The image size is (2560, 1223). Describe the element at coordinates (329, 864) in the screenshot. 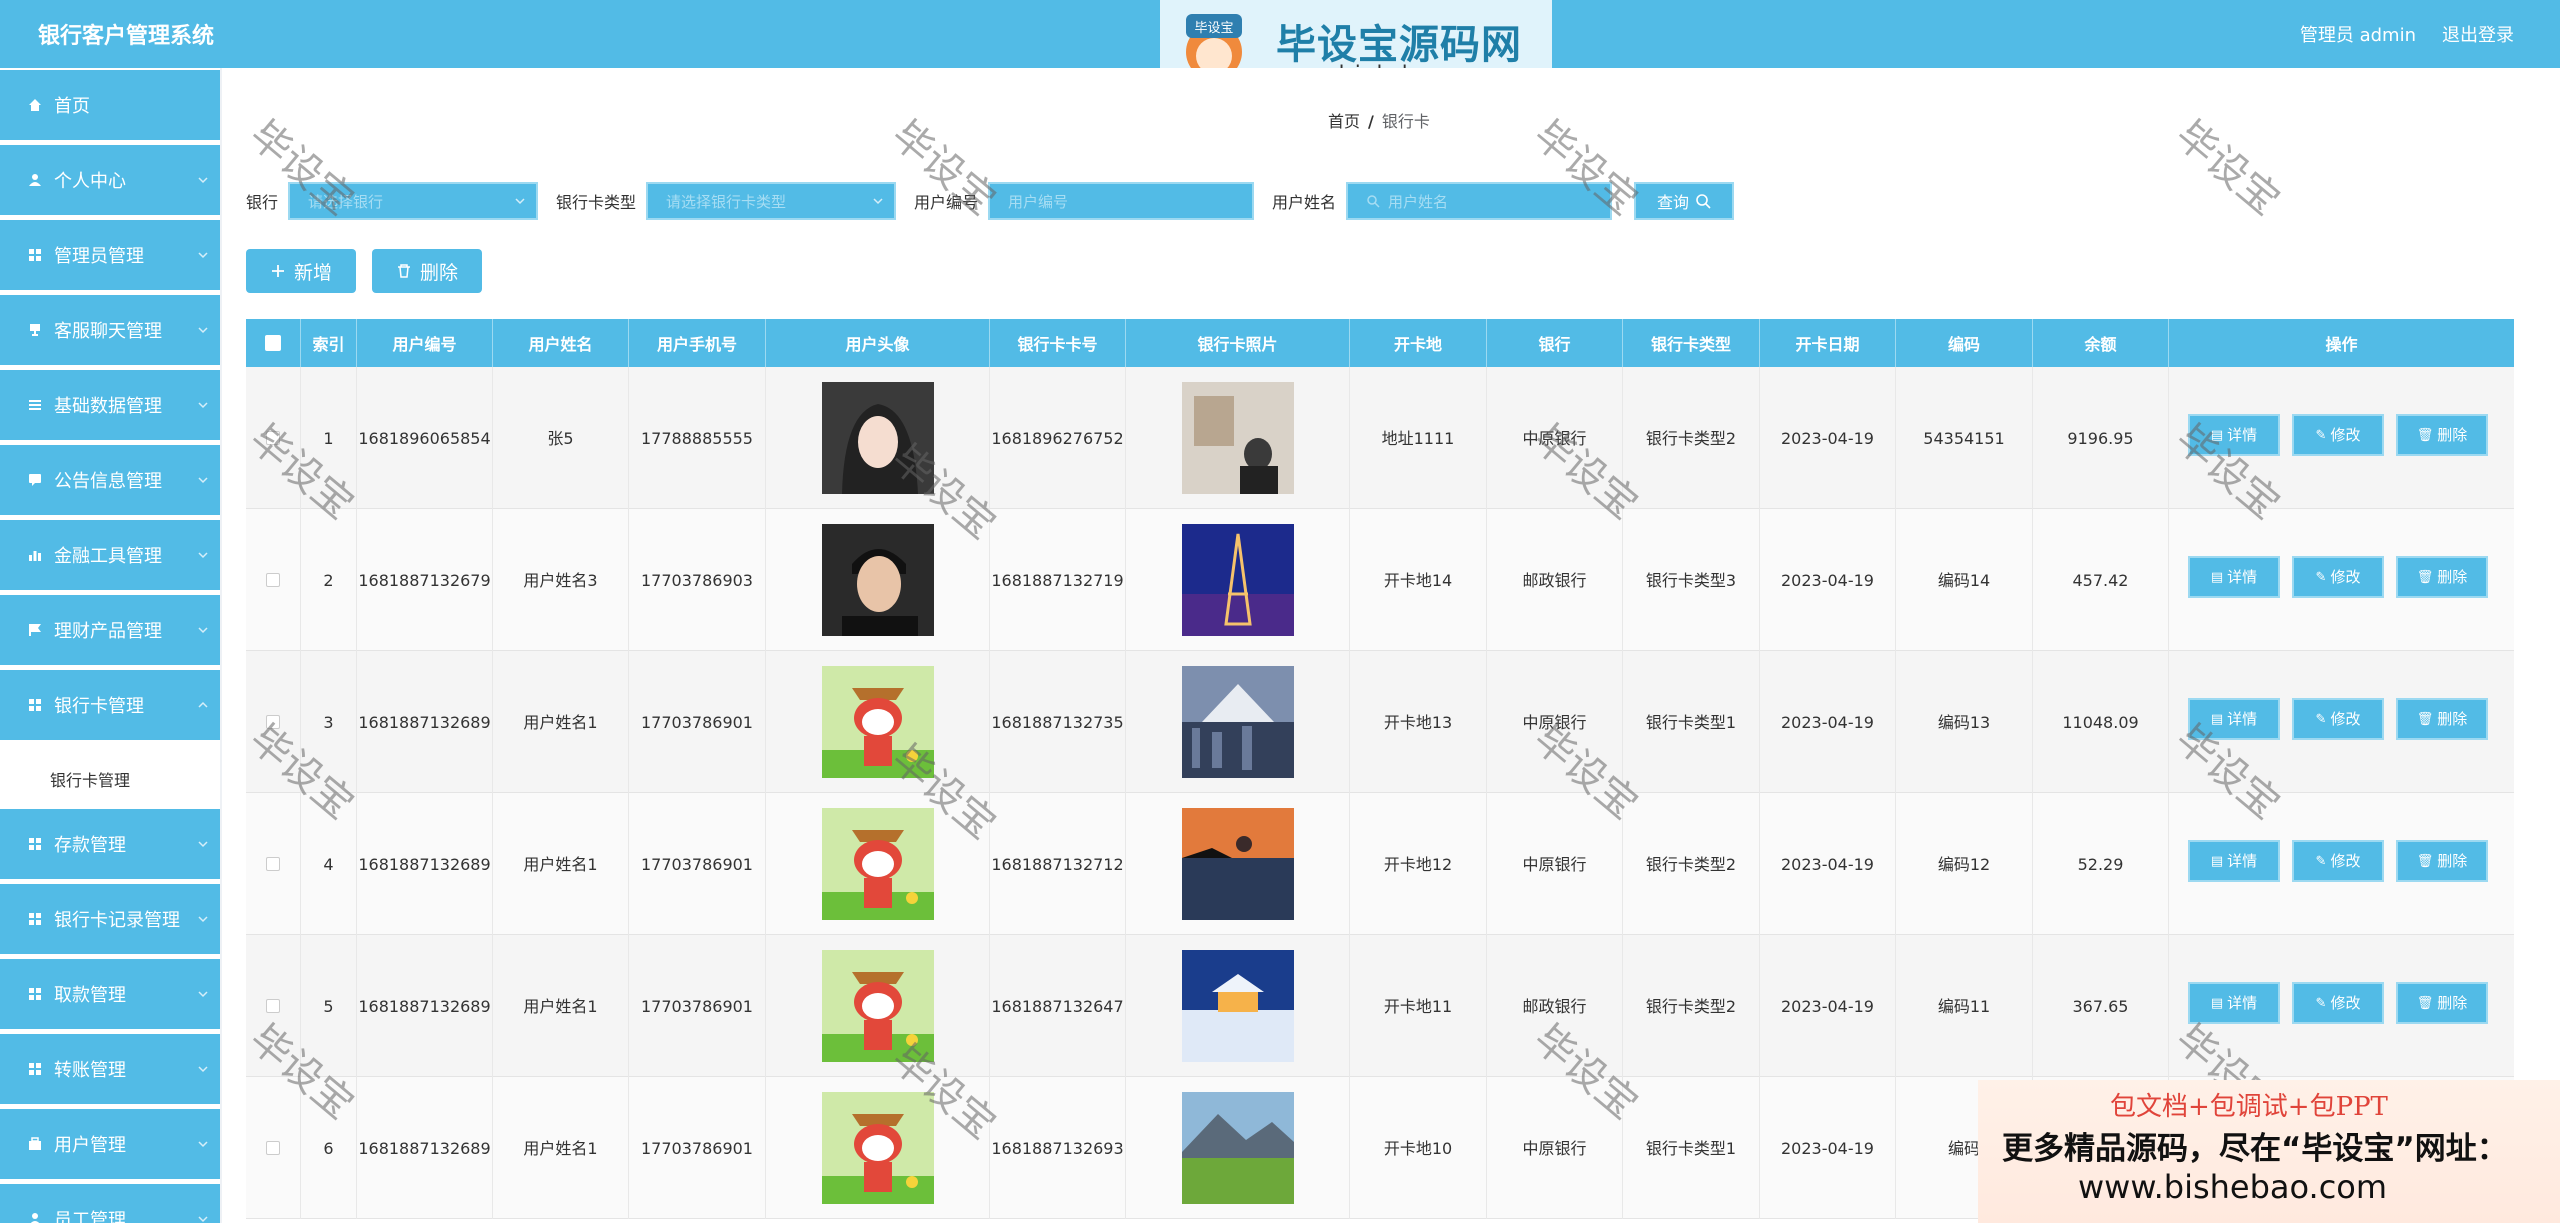

I see `cell-index: 4` at that location.